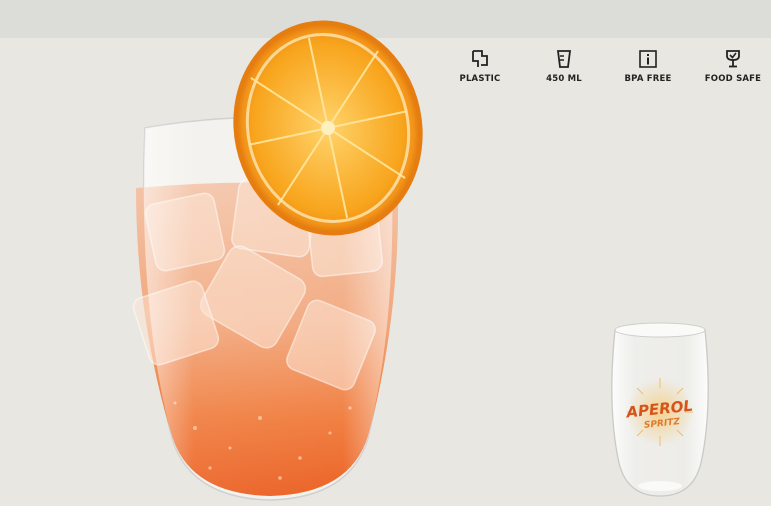 The image size is (771, 506). I want to click on material-icon, so click(480, 58).